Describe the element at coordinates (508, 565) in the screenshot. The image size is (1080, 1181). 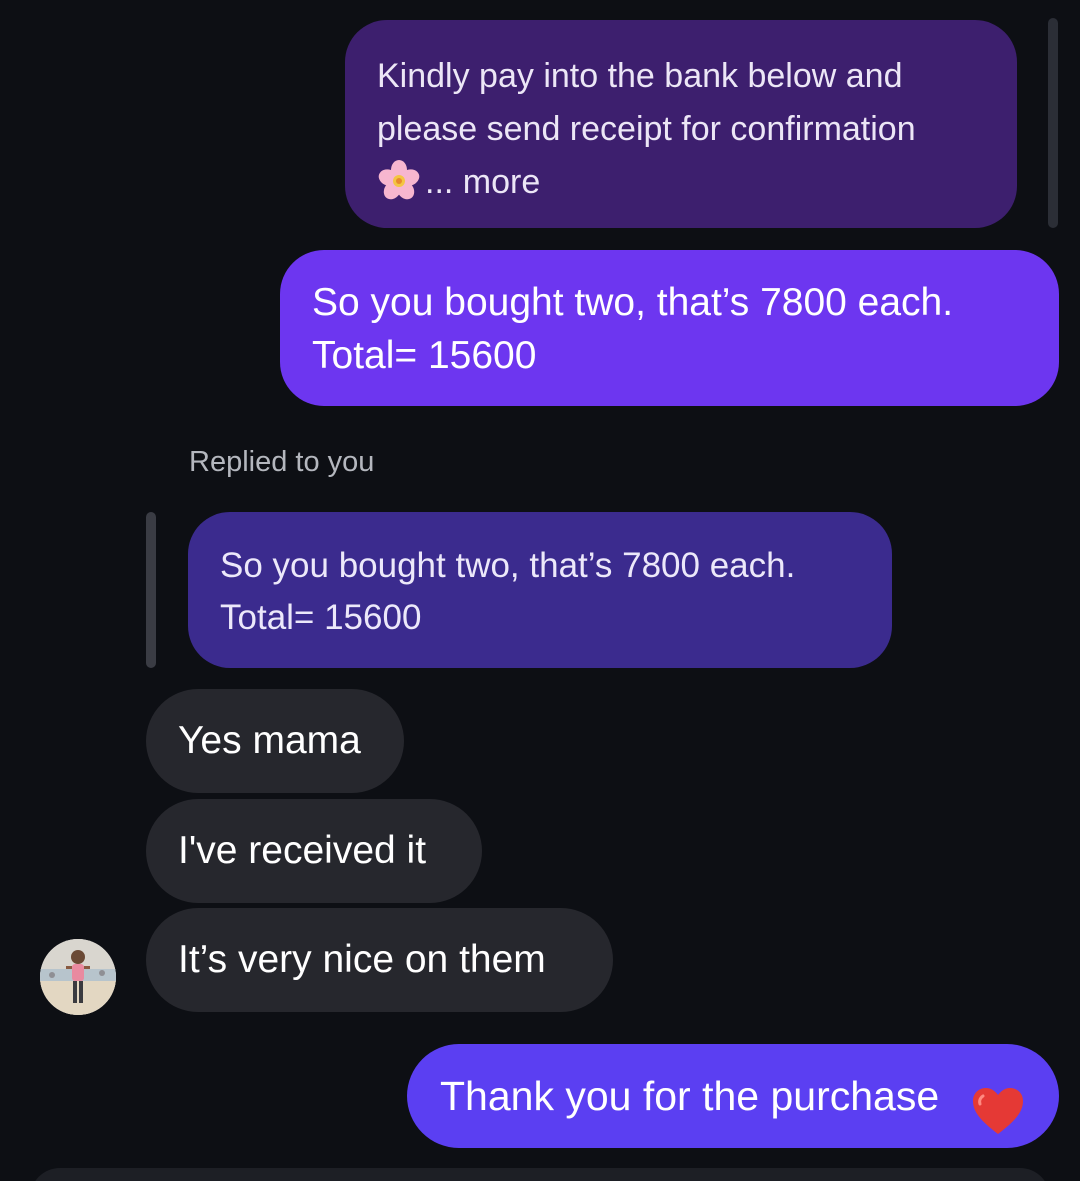
I see `quoted-text-line: So you bought two, that’s 7800 each.` at that location.